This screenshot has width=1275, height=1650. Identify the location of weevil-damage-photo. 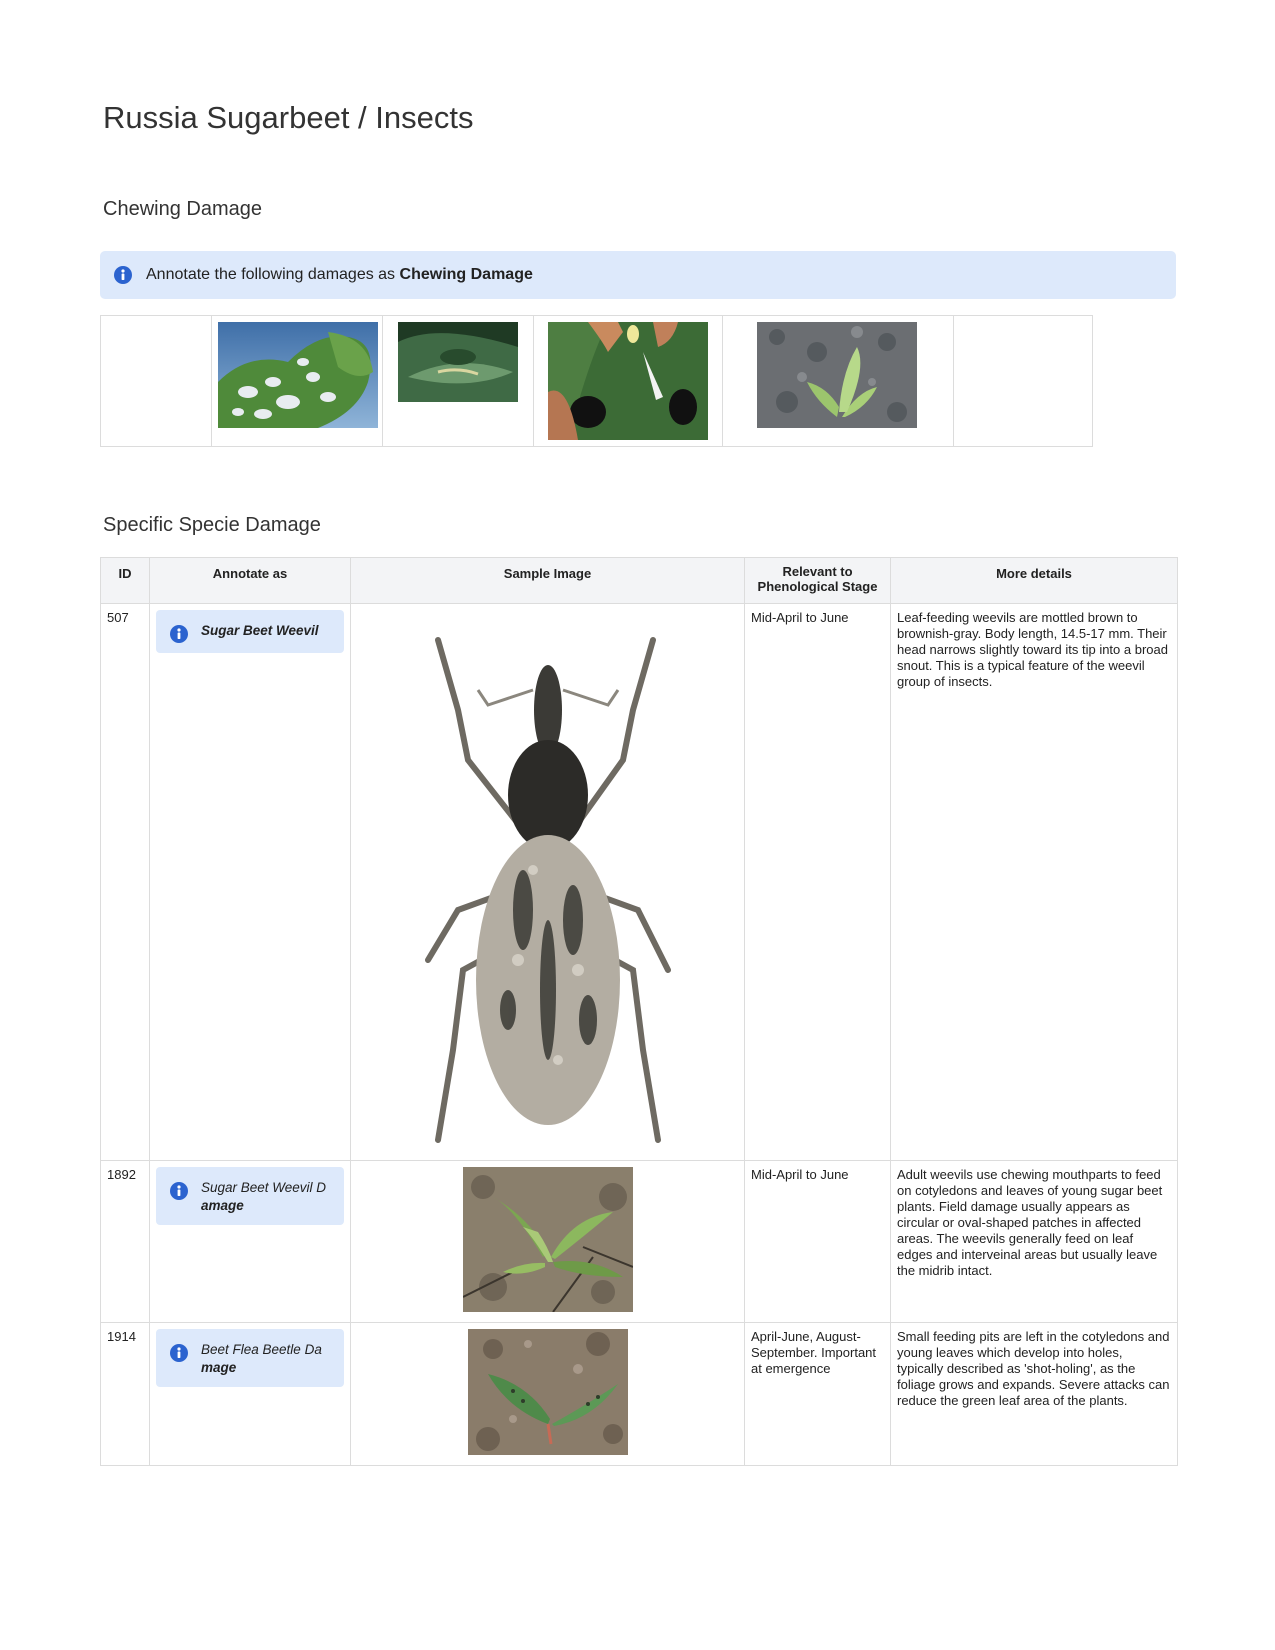
(547, 1239).